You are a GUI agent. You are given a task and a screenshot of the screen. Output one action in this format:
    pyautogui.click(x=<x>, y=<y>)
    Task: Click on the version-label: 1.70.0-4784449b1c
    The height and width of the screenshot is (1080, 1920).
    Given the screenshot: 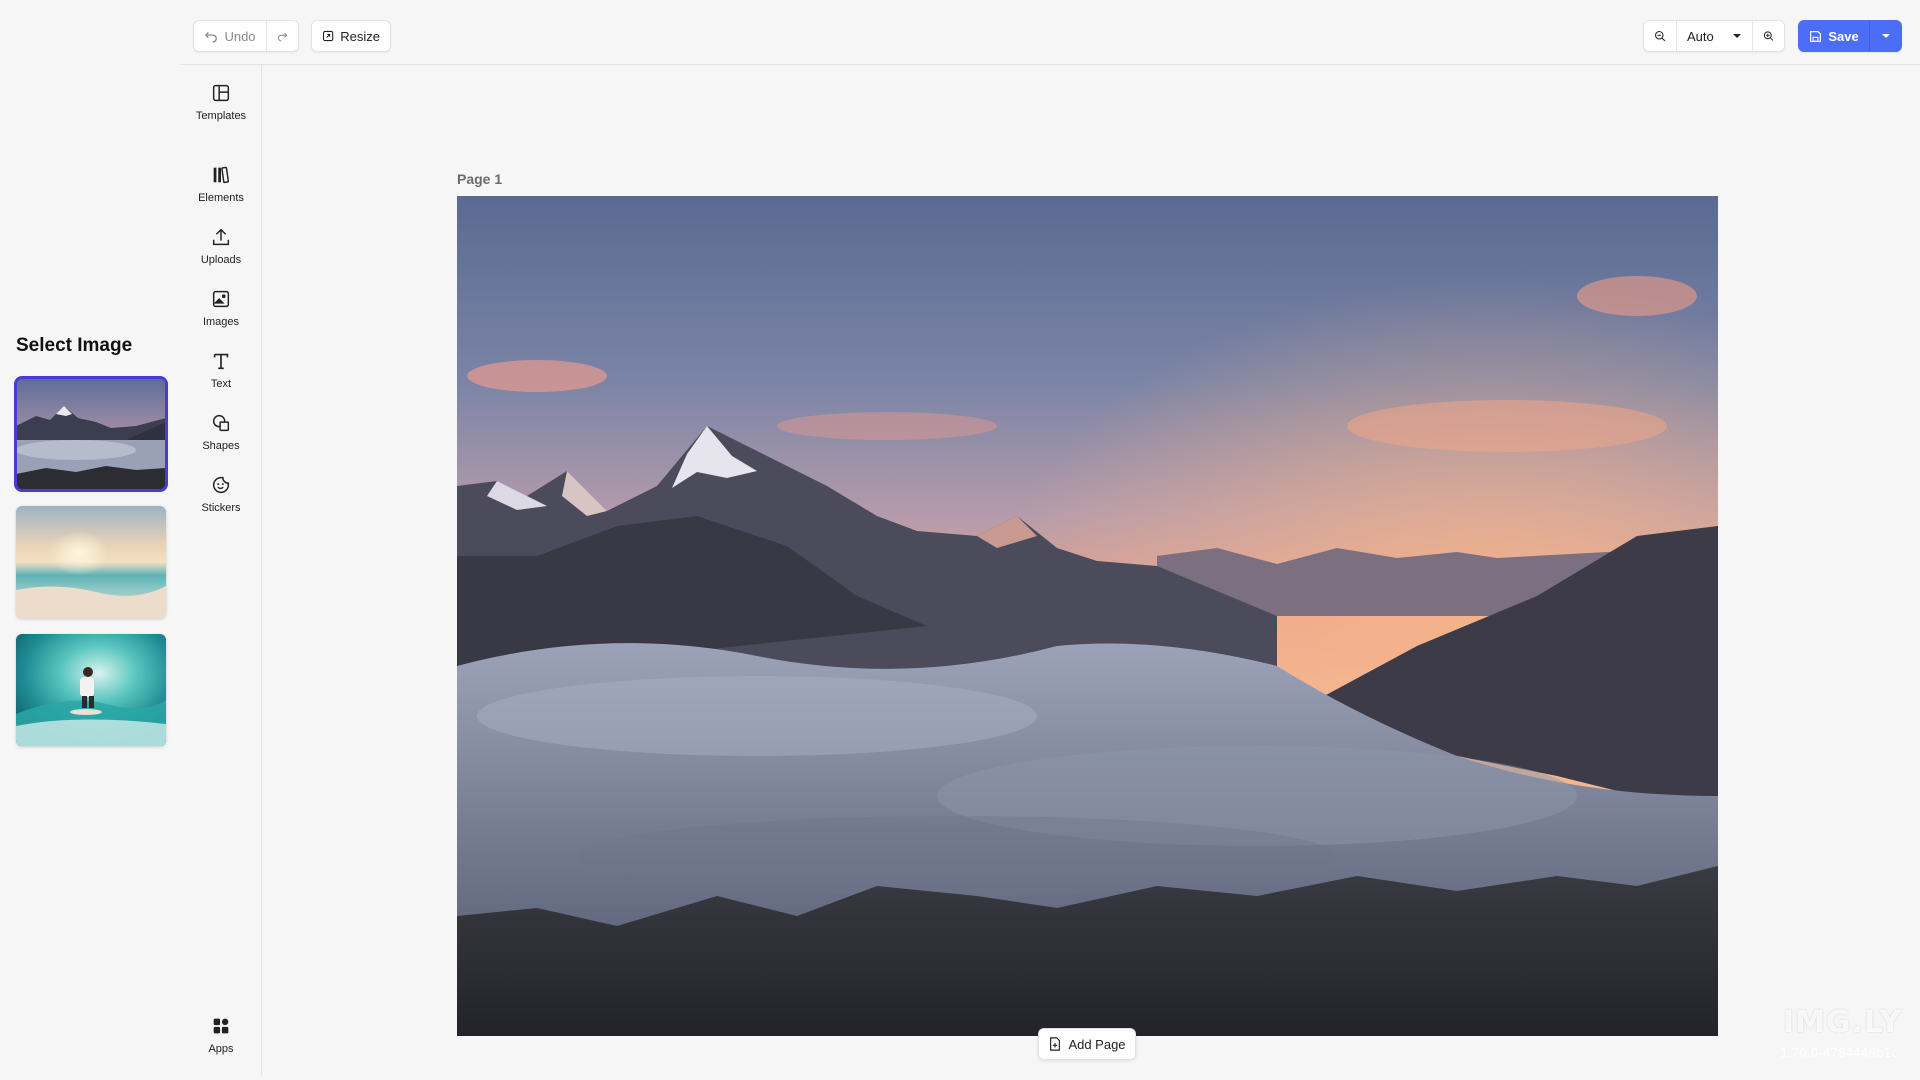 What is the action you would take?
    pyautogui.click(x=1839, y=1053)
    